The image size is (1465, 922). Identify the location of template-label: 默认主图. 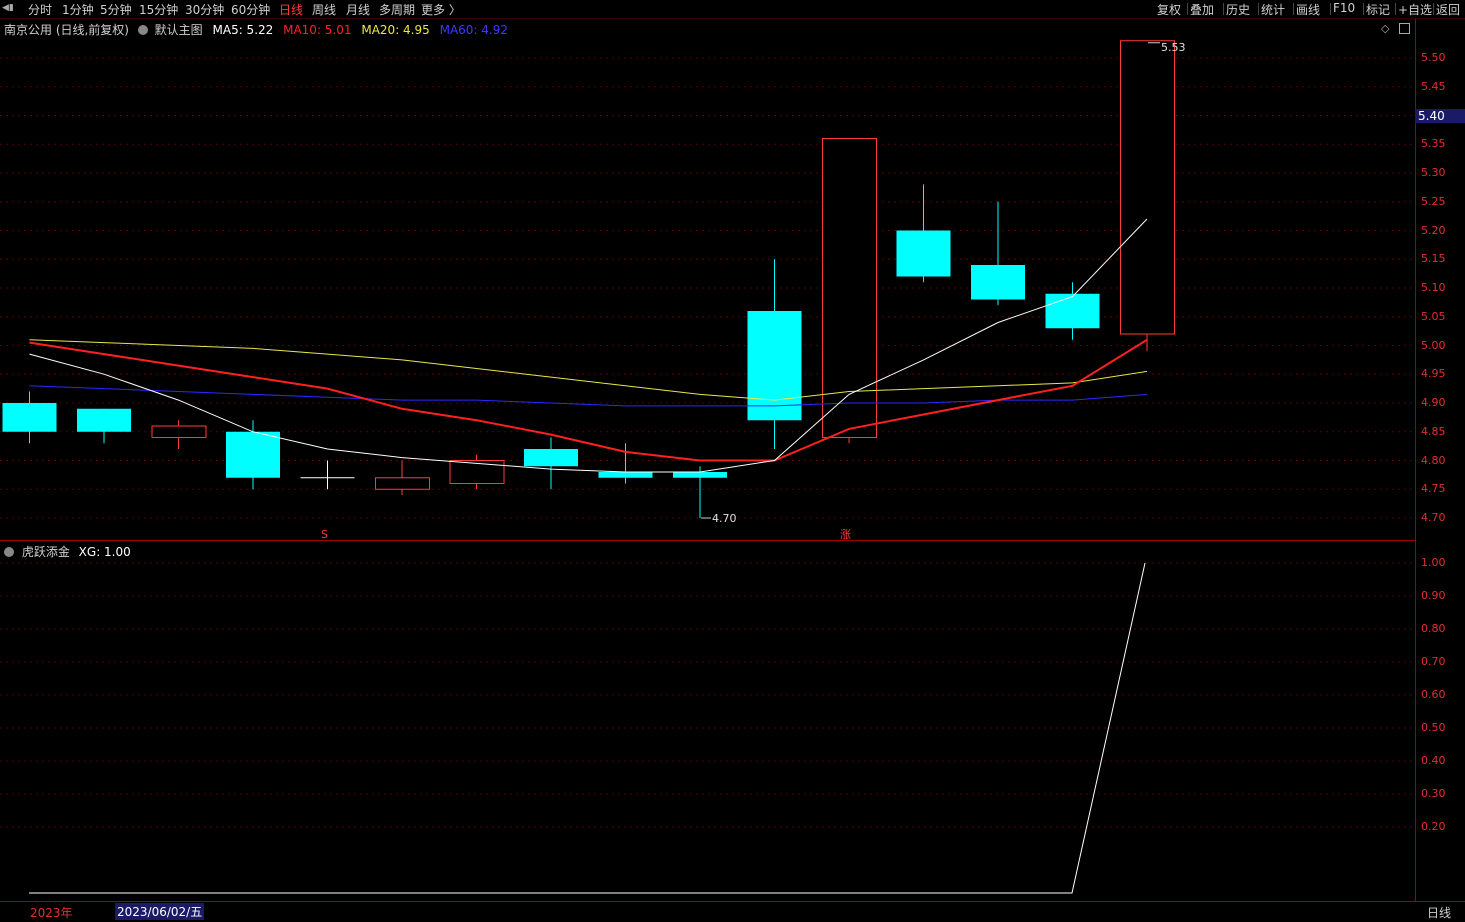
(179, 30).